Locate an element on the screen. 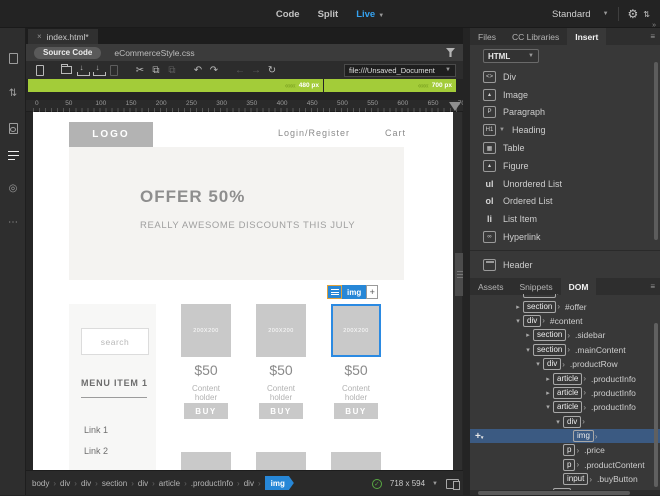 This screenshot has height=496, width=660. filter-icon is located at coordinates (450, 52).